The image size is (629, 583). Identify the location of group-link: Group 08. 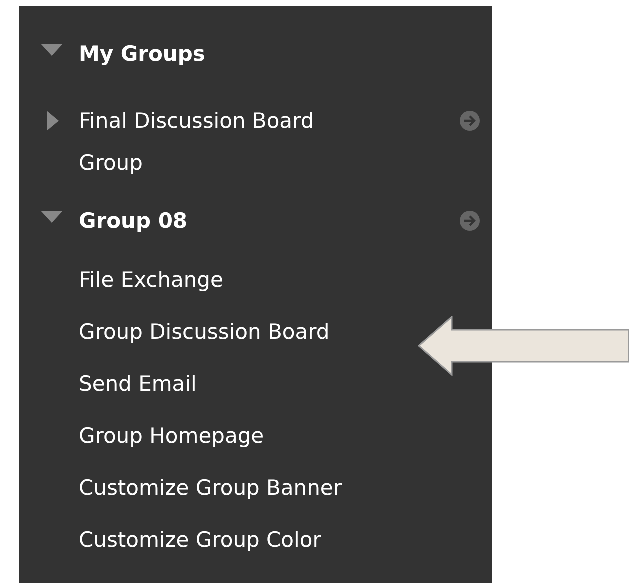
(229, 221).